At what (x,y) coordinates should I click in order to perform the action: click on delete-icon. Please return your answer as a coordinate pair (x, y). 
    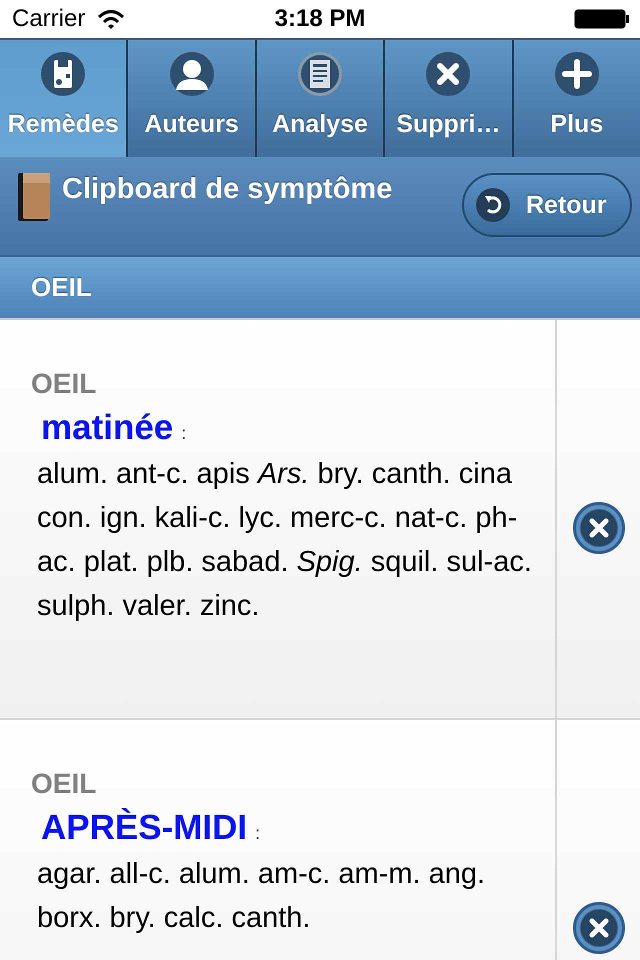
    Looking at the image, I should click on (448, 74).